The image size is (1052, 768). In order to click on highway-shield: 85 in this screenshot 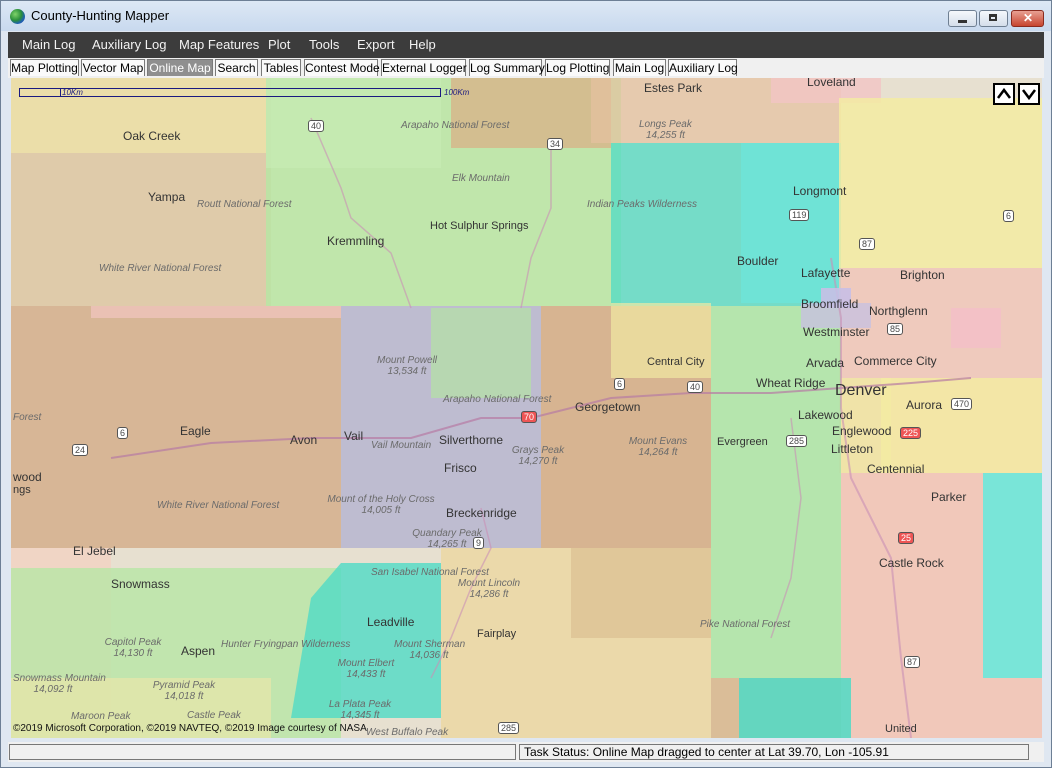, I will do `click(895, 329)`.